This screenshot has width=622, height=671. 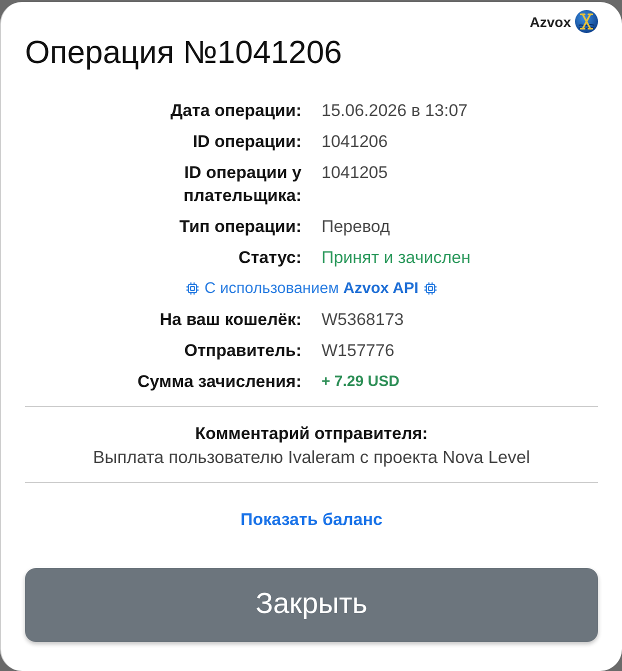 I want to click on field-value: W157776, so click(x=358, y=351).